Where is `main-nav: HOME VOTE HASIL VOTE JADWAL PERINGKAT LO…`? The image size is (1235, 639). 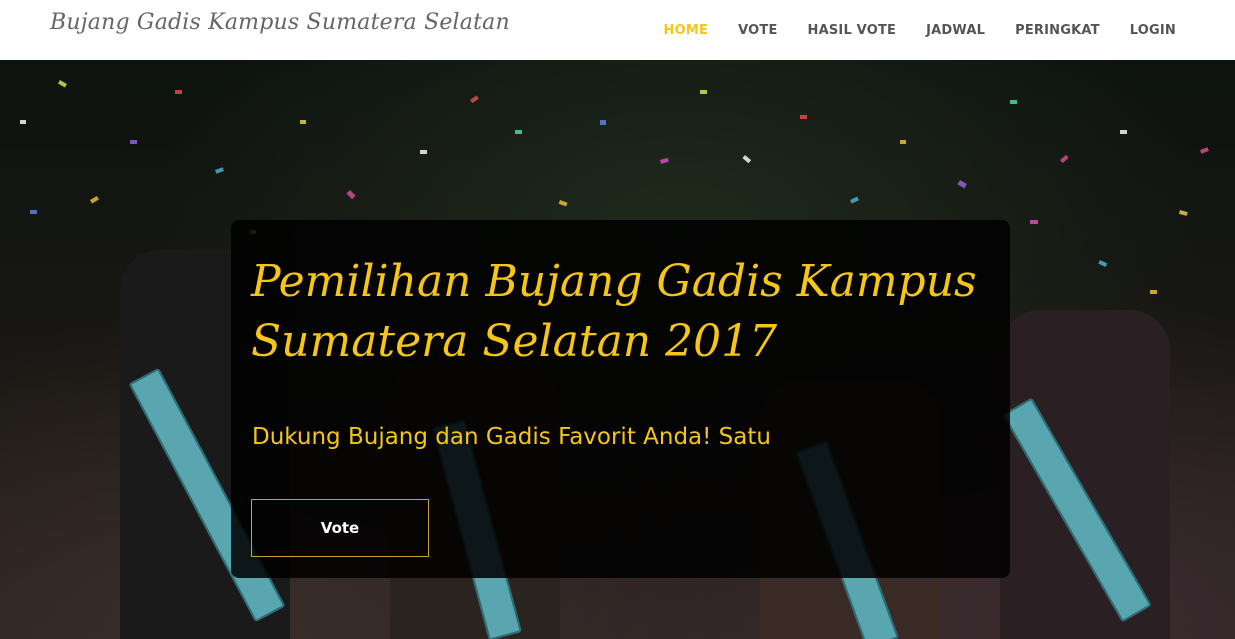
main-nav: HOME VOTE HASIL VOTE JADWAL PERINGKAT LO… is located at coordinates (942, 30).